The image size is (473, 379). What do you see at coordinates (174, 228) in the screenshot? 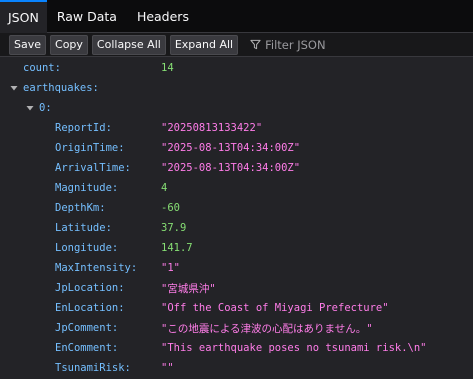
I see `json-value: 37.9` at bounding box center [174, 228].